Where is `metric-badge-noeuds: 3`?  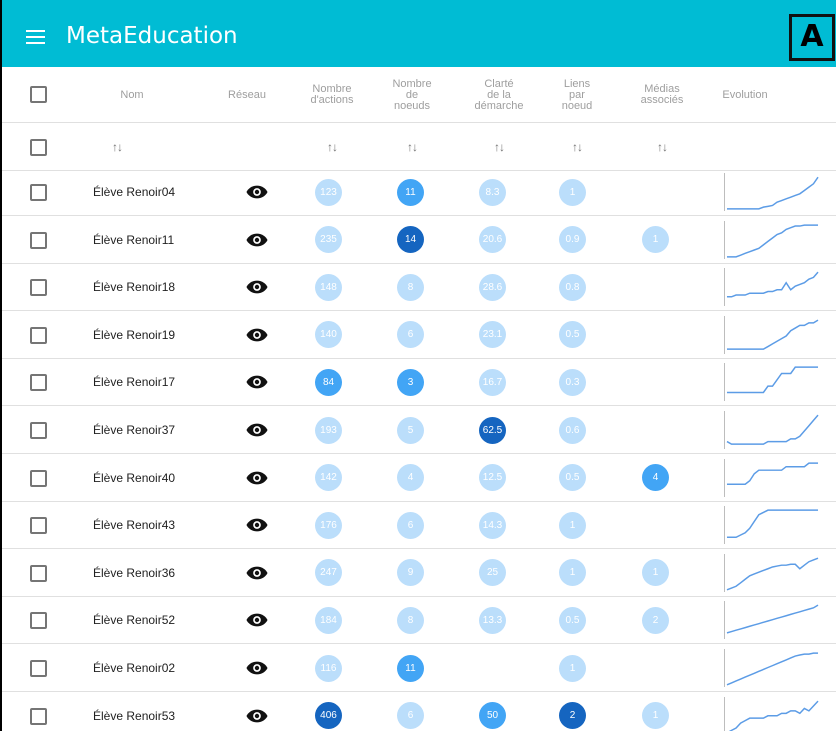
metric-badge-noeuds: 3 is located at coordinates (410, 382).